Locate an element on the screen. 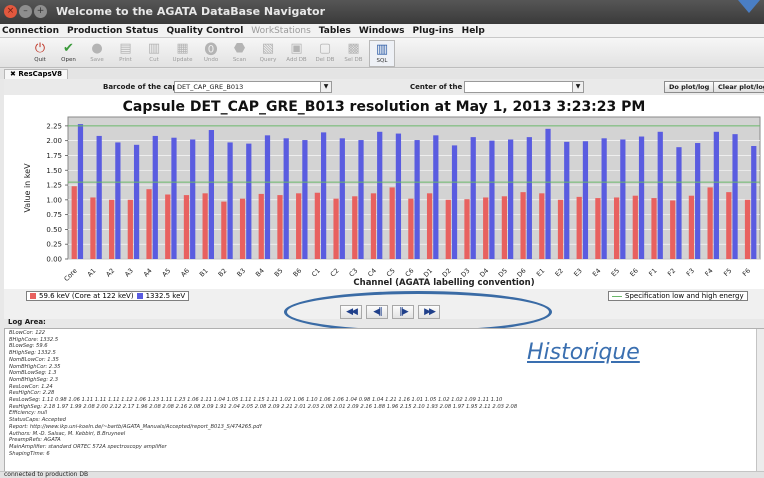  log-line: BHighSeg: 1332.5 is located at coordinates (32, 353).